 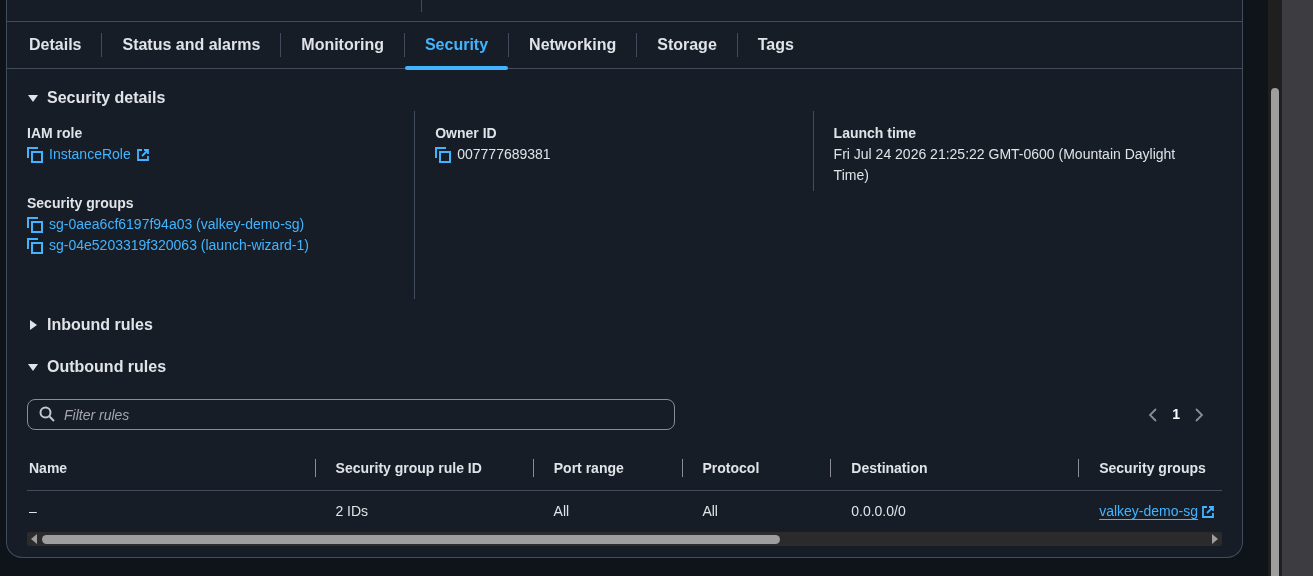 What do you see at coordinates (687, 45) in the screenshot?
I see `tab: Storage` at bounding box center [687, 45].